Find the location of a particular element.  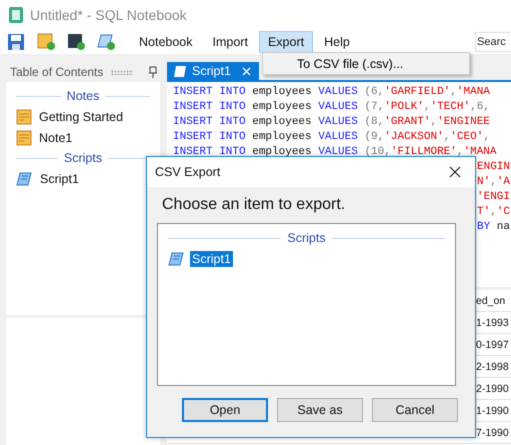

new-script-icon is located at coordinates (106, 42).